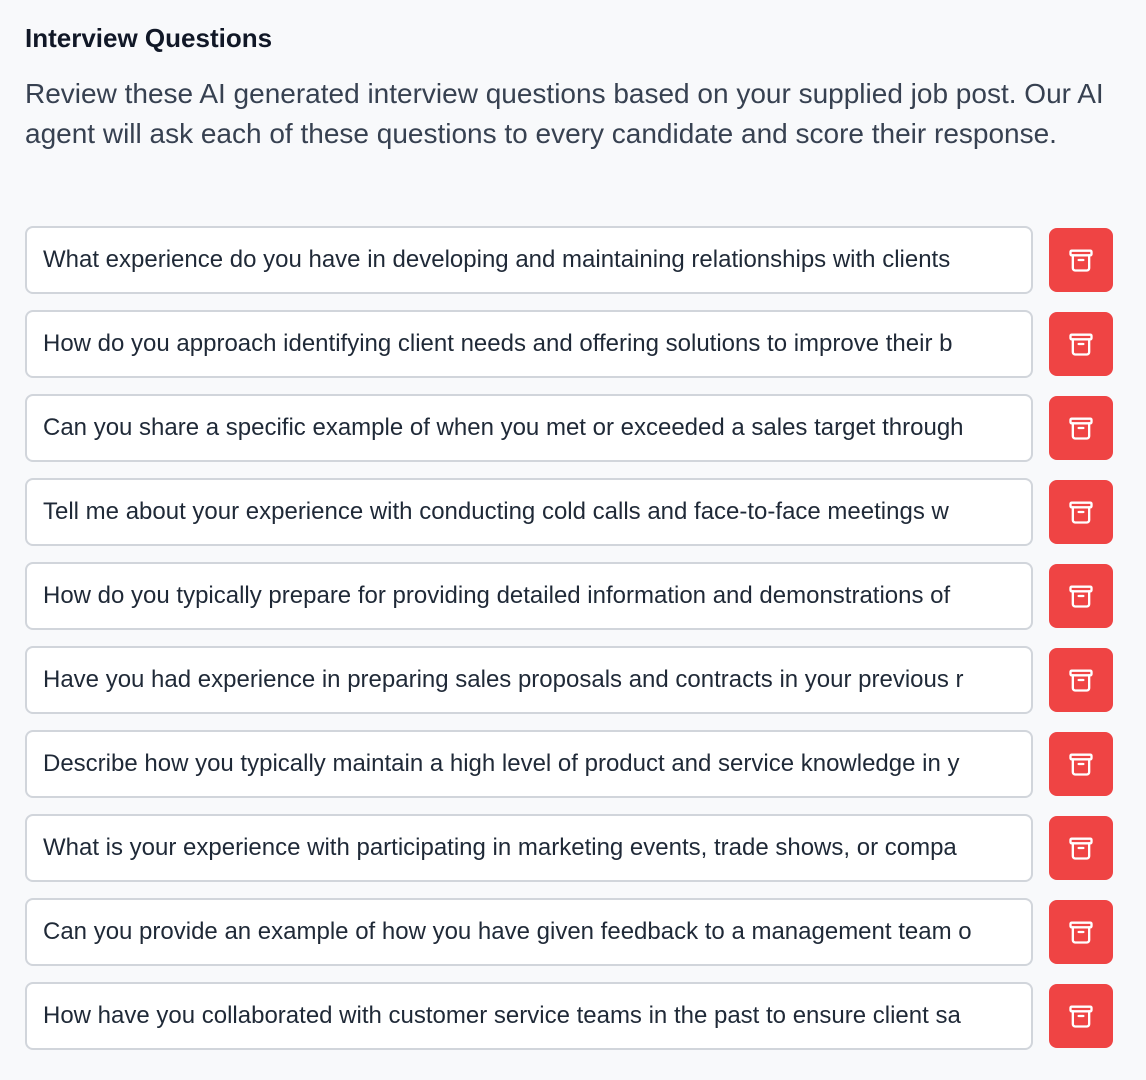 The height and width of the screenshot is (1080, 1146). What do you see at coordinates (149, 38) in the screenshot?
I see `section-title: Interview Questions` at bounding box center [149, 38].